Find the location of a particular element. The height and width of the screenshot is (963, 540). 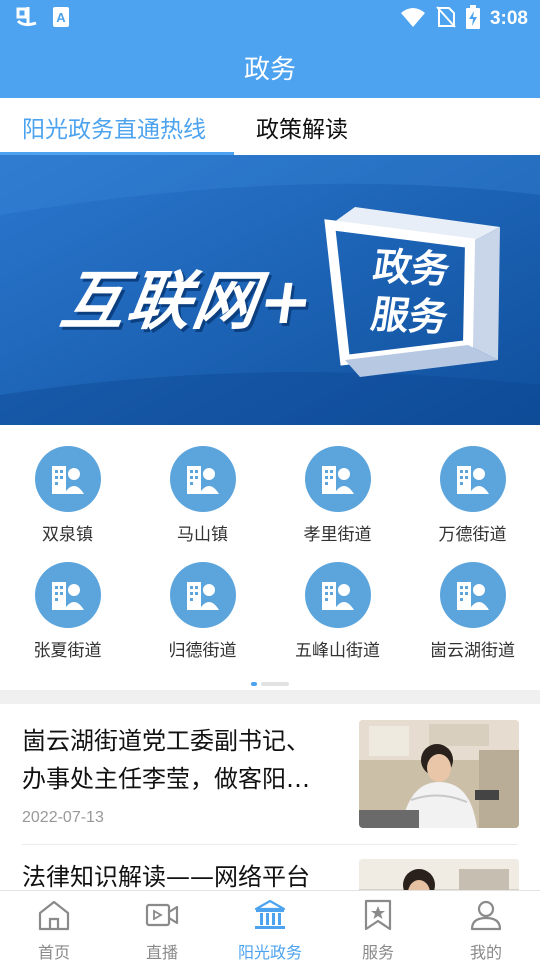

home-icon is located at coordinates (54, 917).